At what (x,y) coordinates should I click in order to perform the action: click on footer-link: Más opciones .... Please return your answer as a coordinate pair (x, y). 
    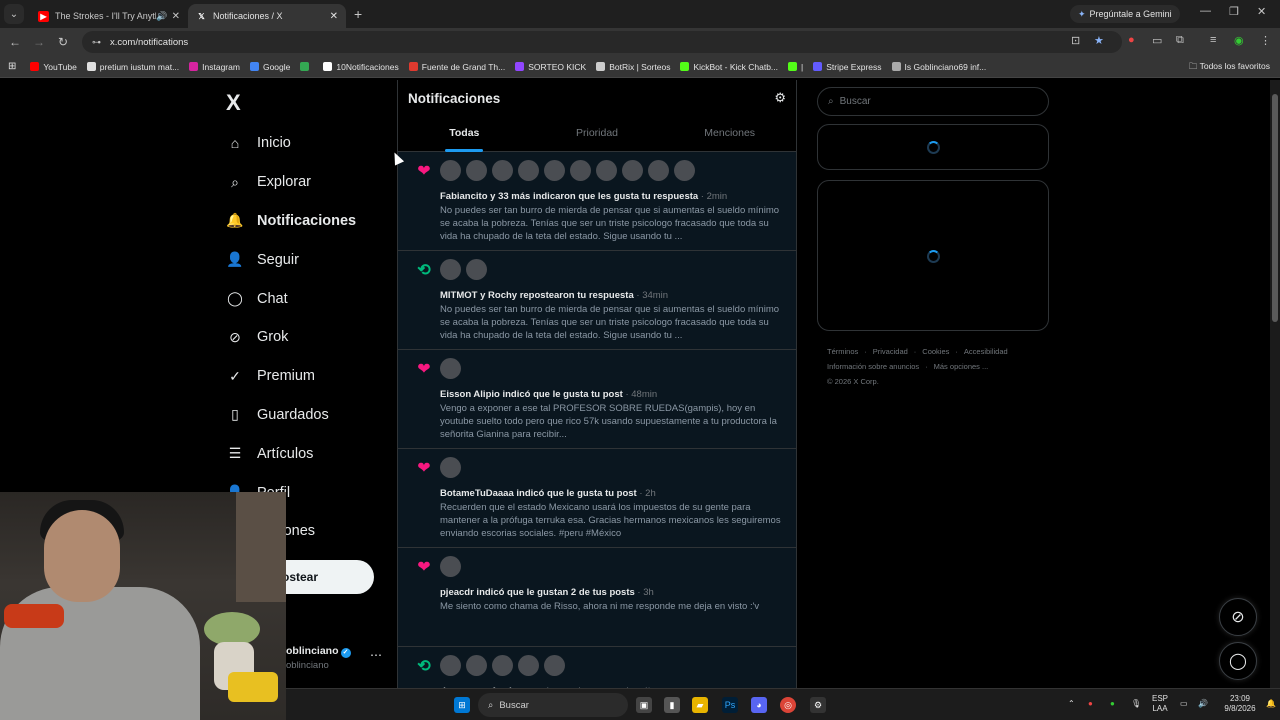
    Looking at the image, I should click on (961, 366).